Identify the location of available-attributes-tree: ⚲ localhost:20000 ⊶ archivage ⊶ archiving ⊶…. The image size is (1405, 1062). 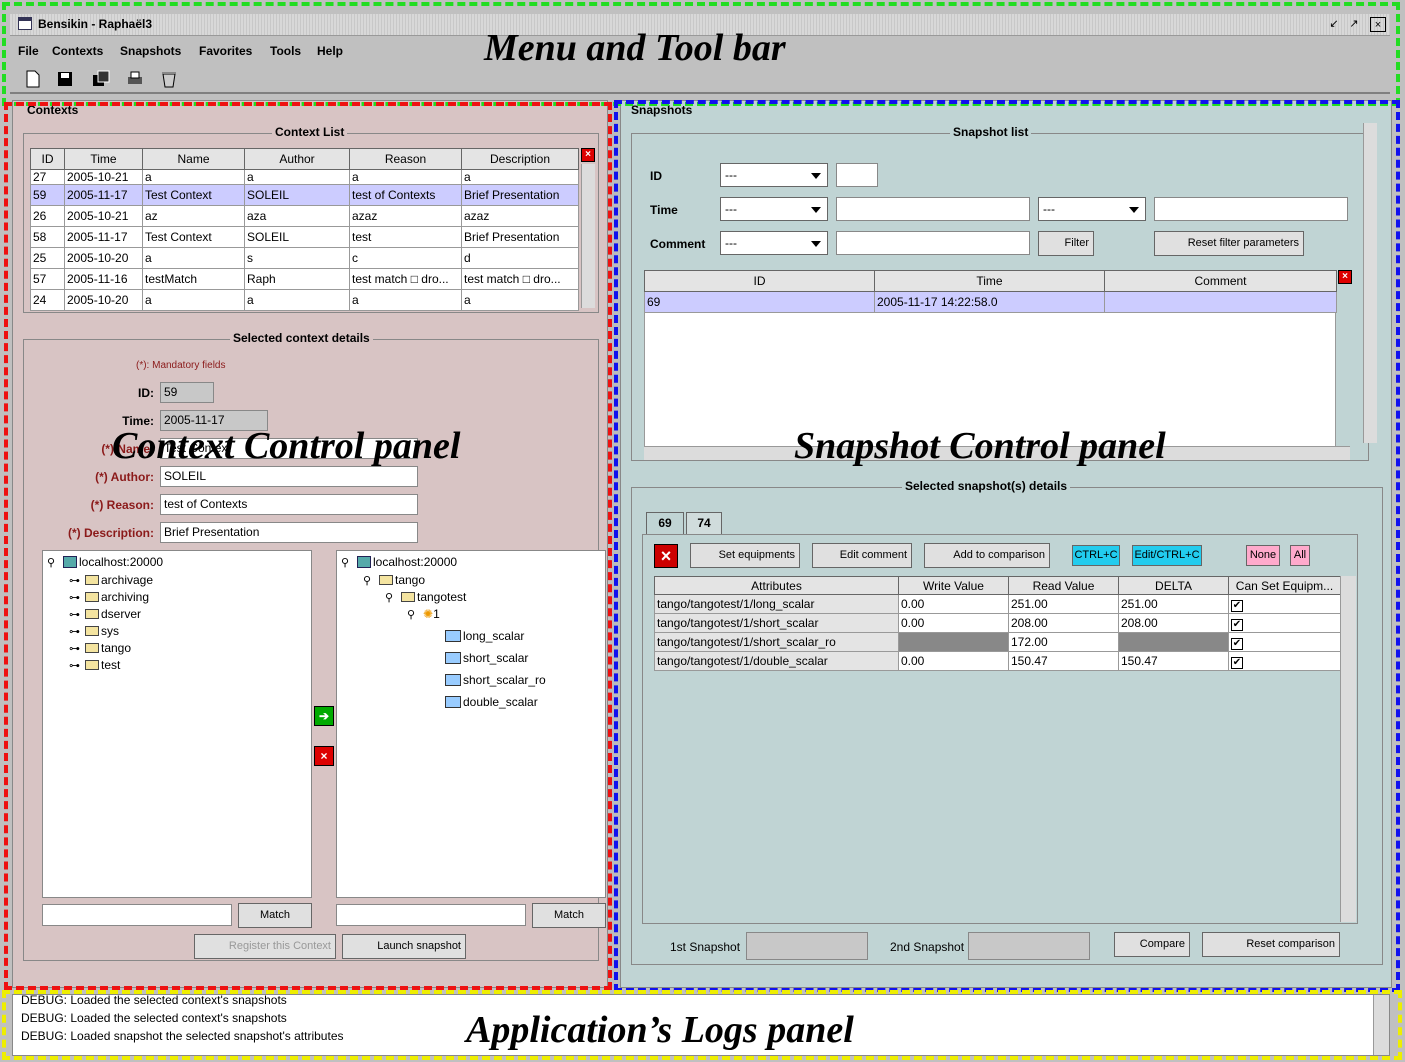
(177, 724).